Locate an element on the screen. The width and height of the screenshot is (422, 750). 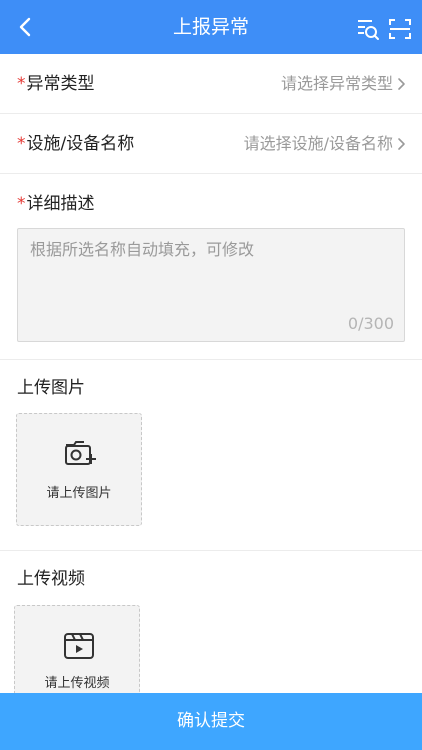
anomaly-type-label: *异常类型 is located at coordinates (56, 84).